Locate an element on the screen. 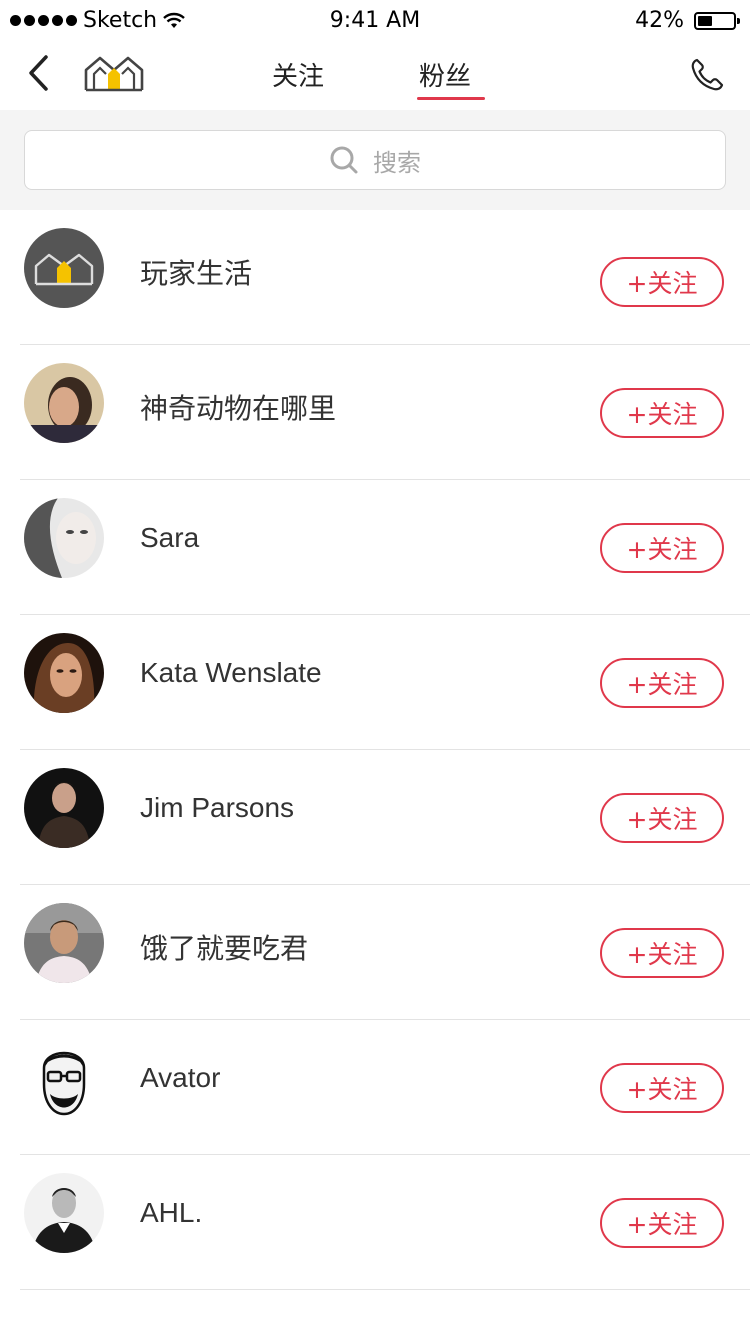  search-placeholder: 搜索 is located at coordinates (397, 162).